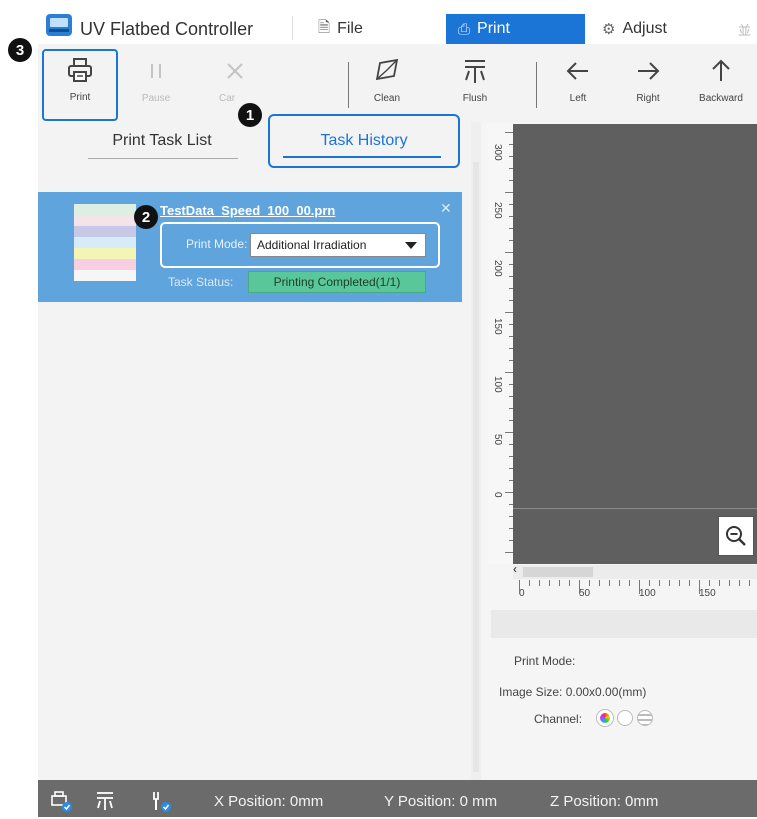 This screenshot has width=757, height=819. Describe the element at coordinates (573, 692) in the screenshot. I see `image-size-info: Image Size: 0.00x0.00(mm)` at that location.